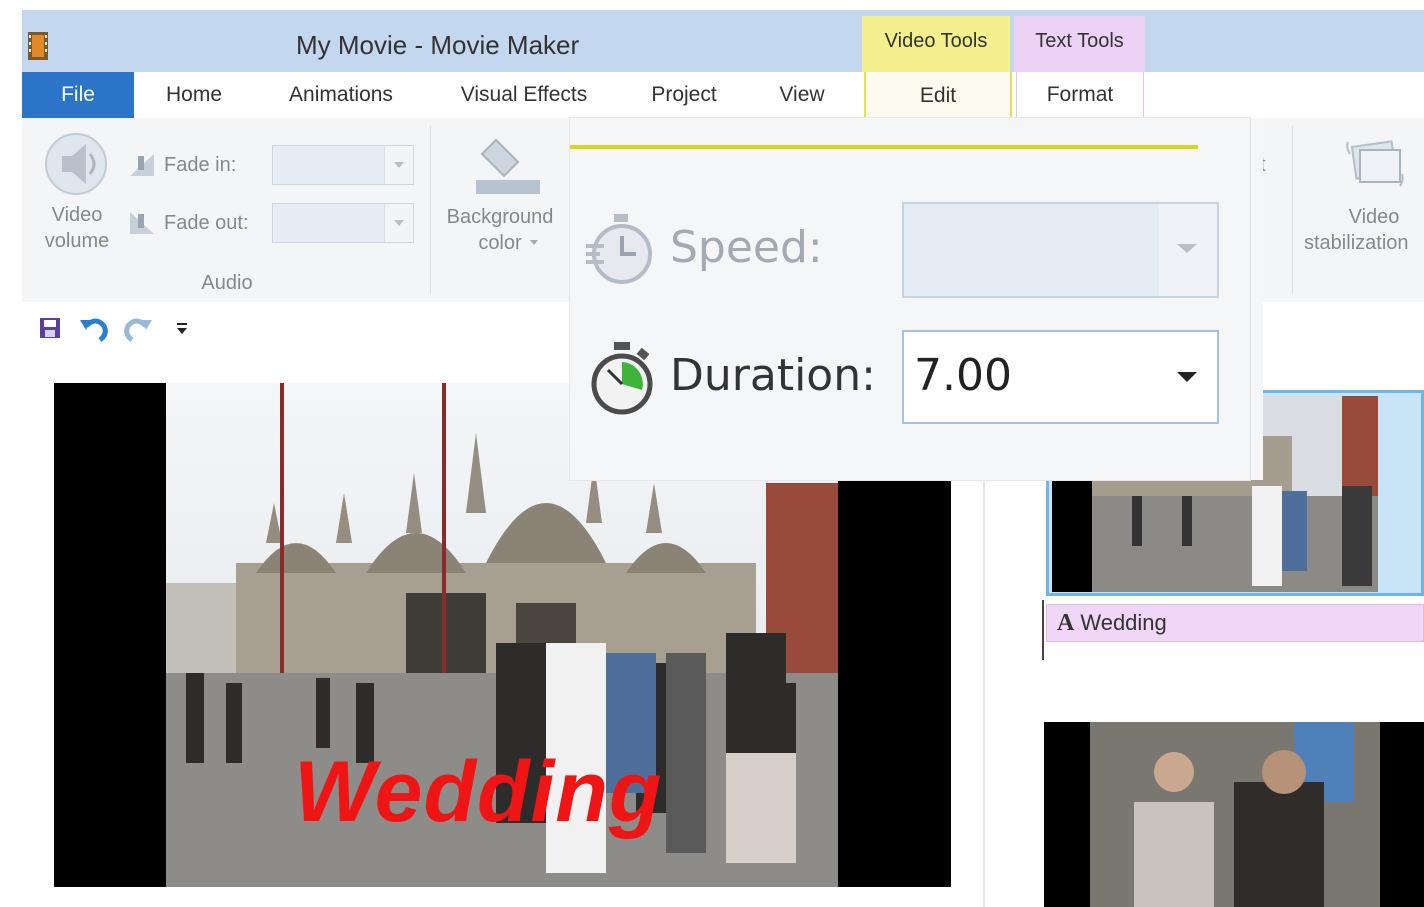 This screenshot has width=1424, height=907. Describe the element at coordinates (884, 147) in the screenshot. I see `video-tools-accent-line` at that location.